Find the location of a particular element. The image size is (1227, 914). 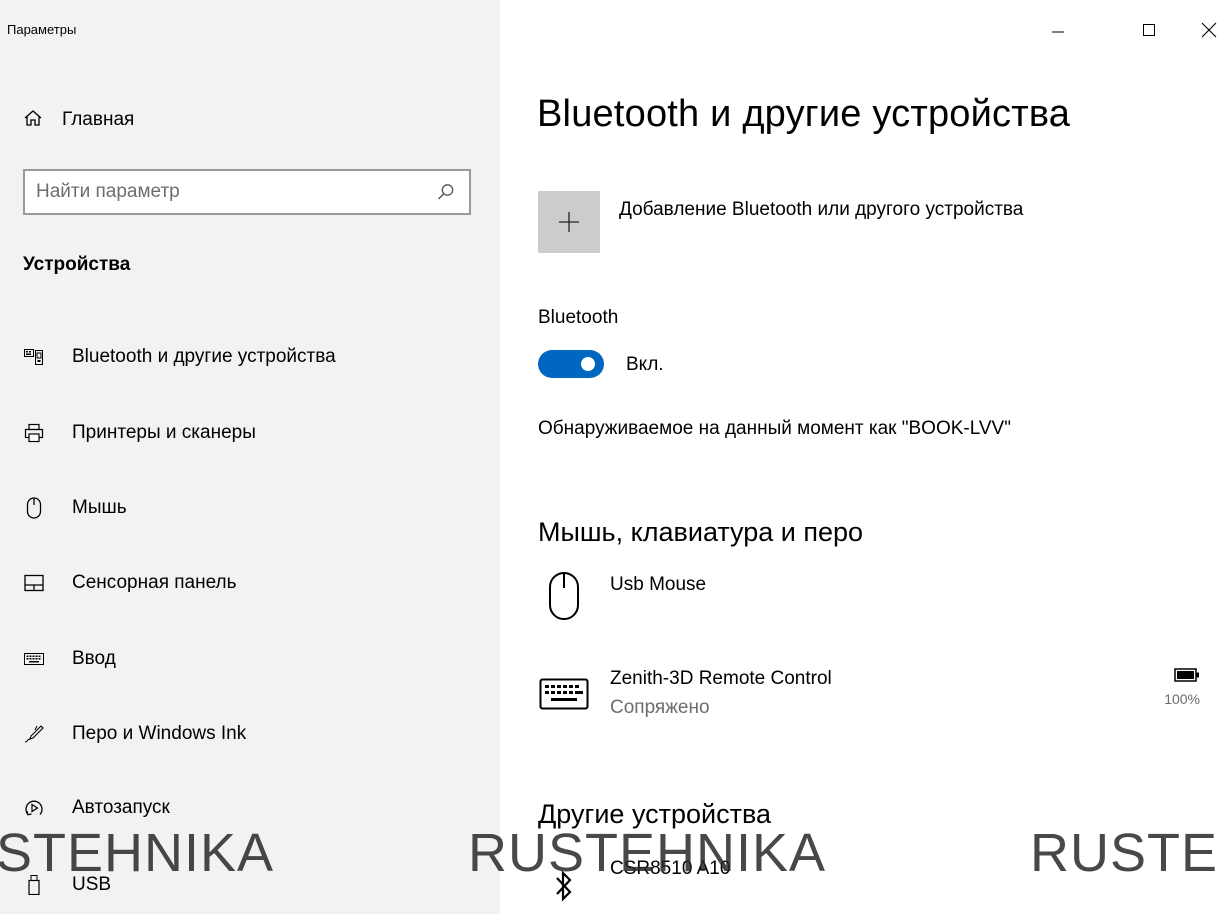

search-box is located at coordinates (247, 192).